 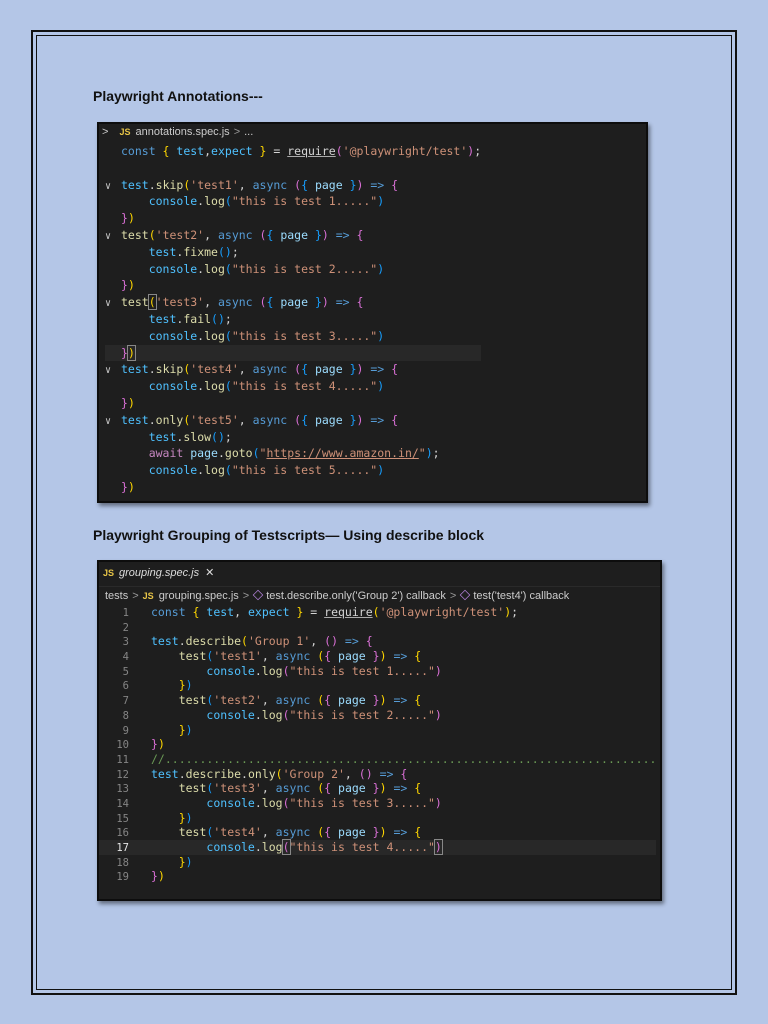 I want to click on code-token: (), so click(x=334, y=641).